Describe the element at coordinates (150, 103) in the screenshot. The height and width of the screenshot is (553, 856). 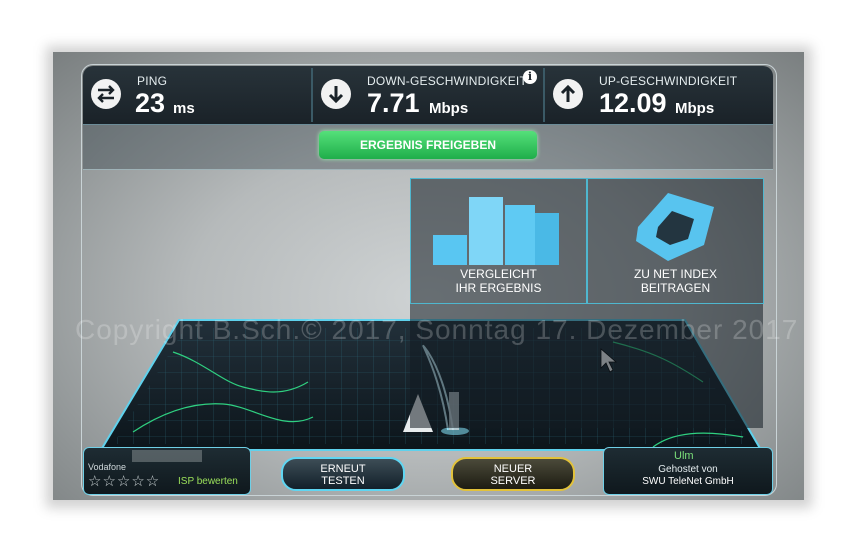
I see `ping-value: 23` at that location.